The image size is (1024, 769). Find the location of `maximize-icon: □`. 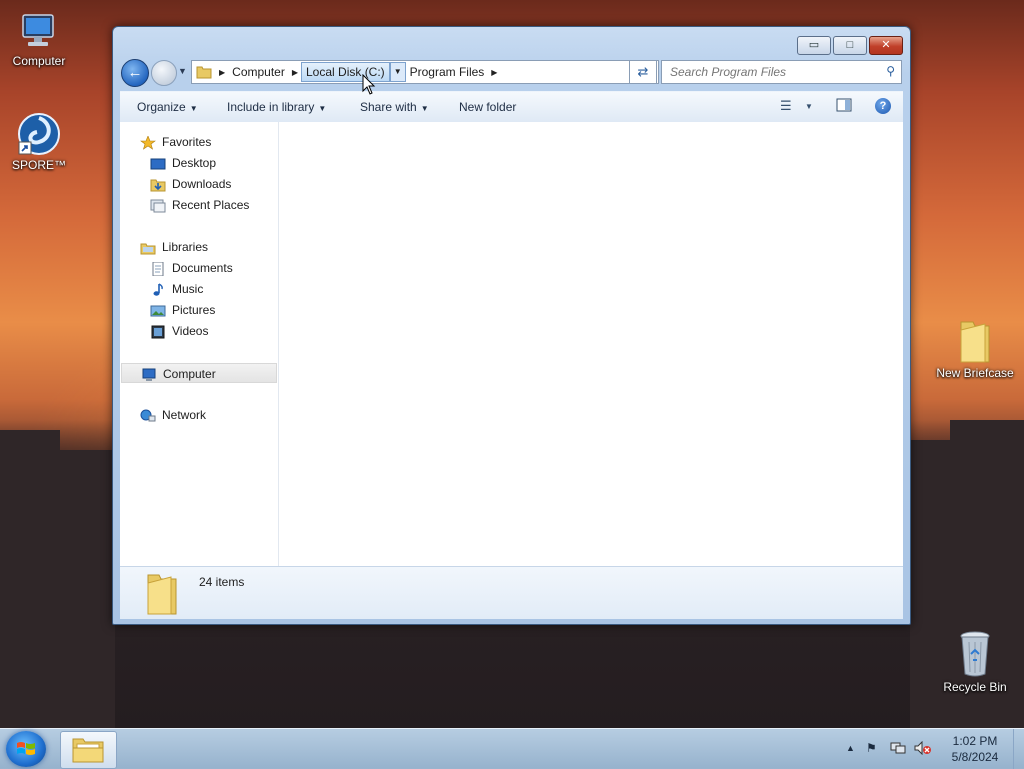

maximize-icon: □ is located at coordinates (850, 45).